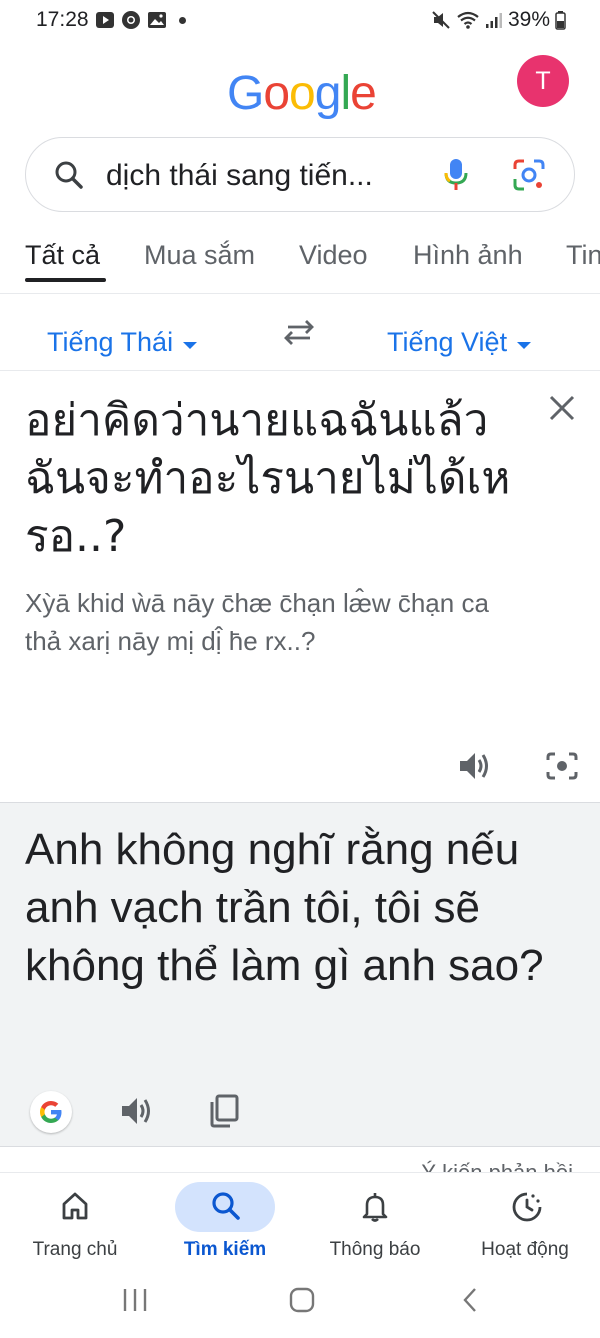 The image size is (600, 1338). Describe the element at coordinates (182, 20) in the screenshot. I see `more-notifications-dot` at that location.